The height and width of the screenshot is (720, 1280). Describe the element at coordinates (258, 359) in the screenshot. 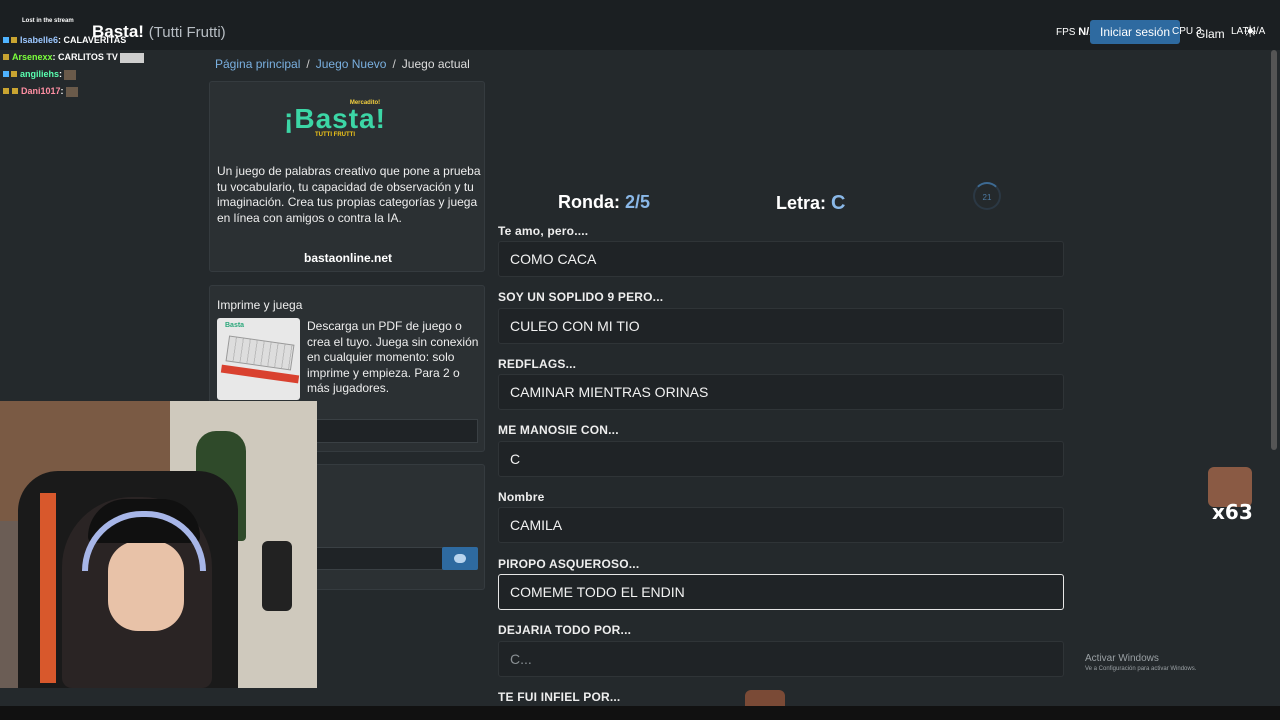

I see `print-thumbnail-image: Basta` at that location.